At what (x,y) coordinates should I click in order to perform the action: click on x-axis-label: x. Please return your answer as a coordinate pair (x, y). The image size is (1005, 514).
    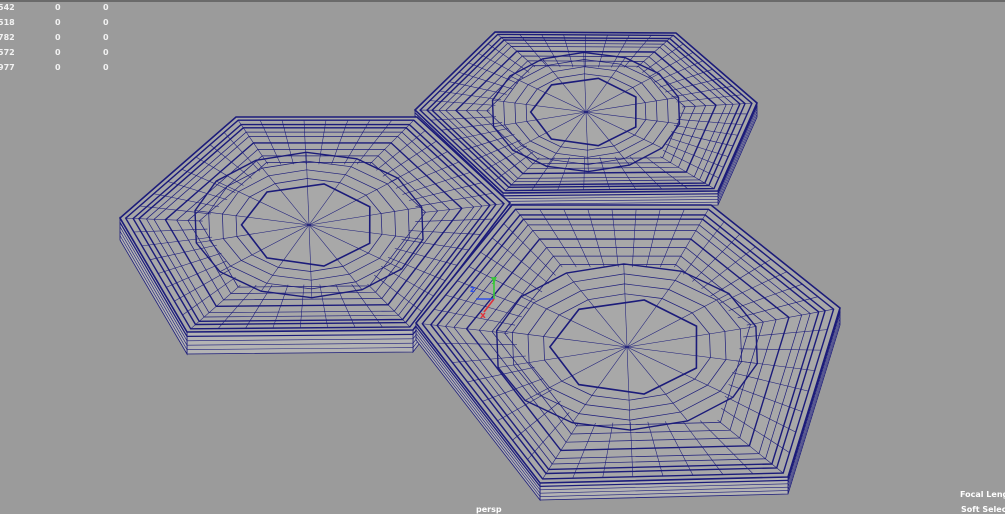
    Looking at the image, I should click on (483, 316).